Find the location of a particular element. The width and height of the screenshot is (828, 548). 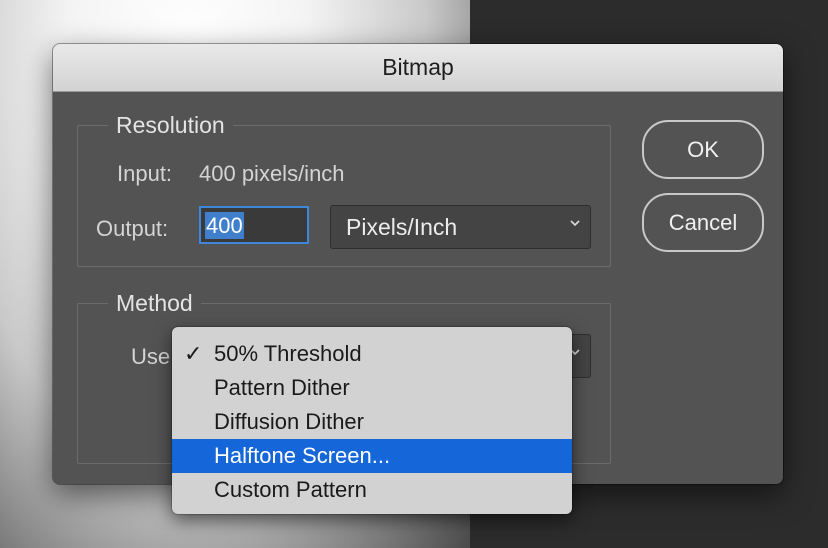

chevron-down-icon is located at coordinates (575, 223).